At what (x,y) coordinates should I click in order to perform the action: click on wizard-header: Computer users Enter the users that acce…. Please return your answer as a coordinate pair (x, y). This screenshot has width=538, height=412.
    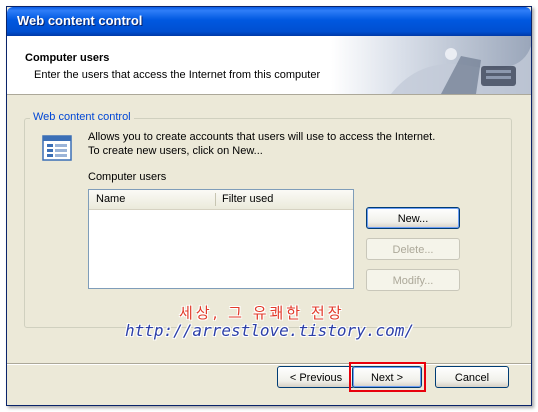
    Looking at the image, I should click on (269, 65).